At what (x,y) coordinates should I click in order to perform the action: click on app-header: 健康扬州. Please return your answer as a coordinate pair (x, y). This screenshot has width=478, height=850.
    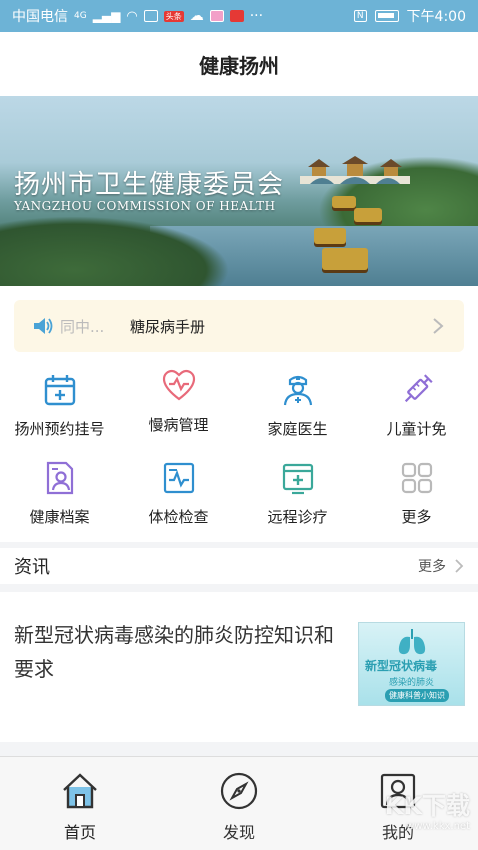
    Looking at the image, I should click on (239, 64).